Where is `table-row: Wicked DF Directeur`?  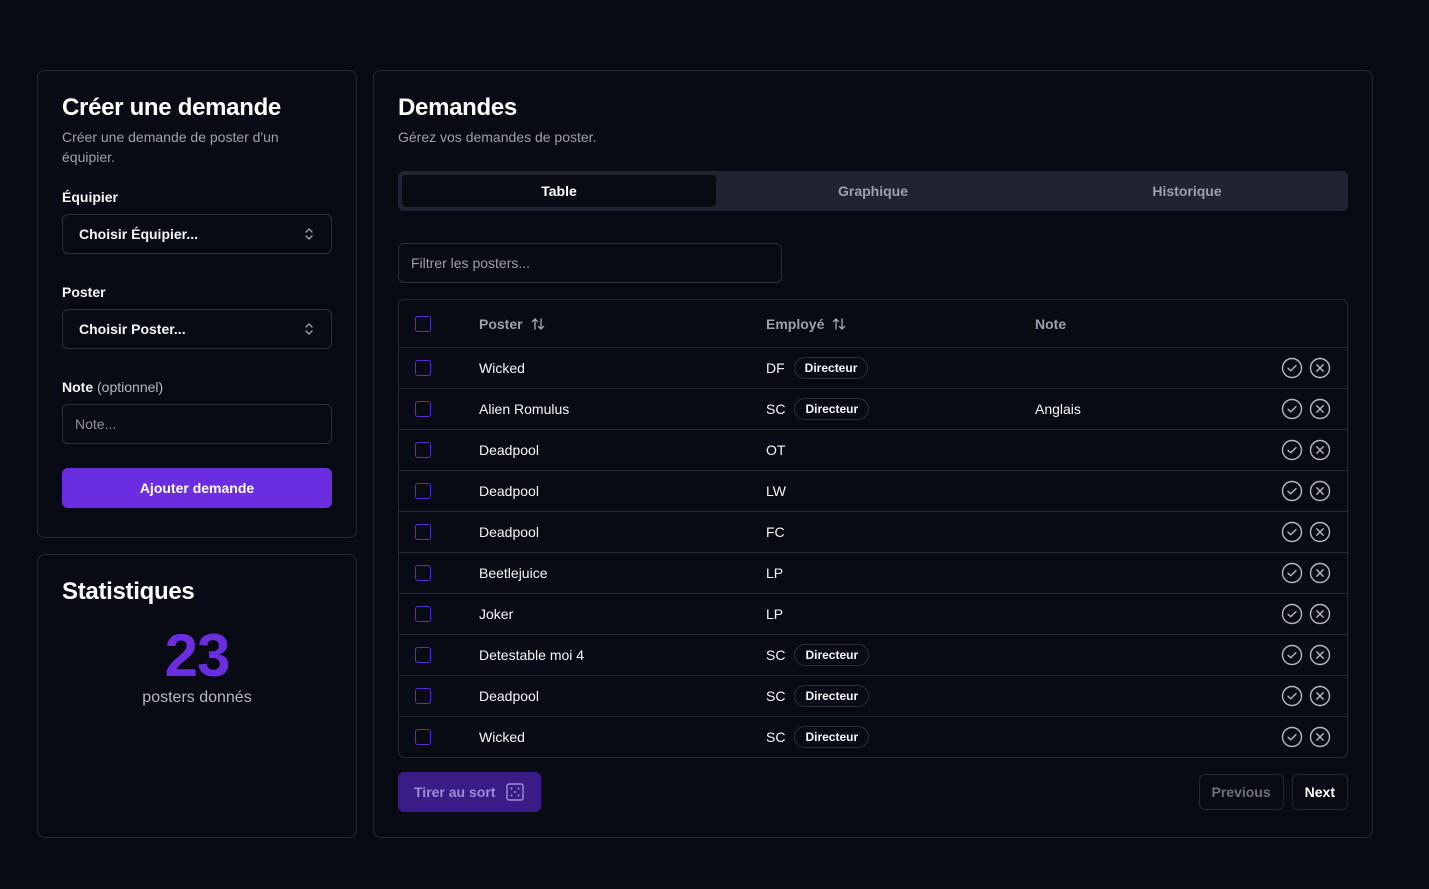
table-row: Wicked DF Directeur is located at coordinates (873, 367).